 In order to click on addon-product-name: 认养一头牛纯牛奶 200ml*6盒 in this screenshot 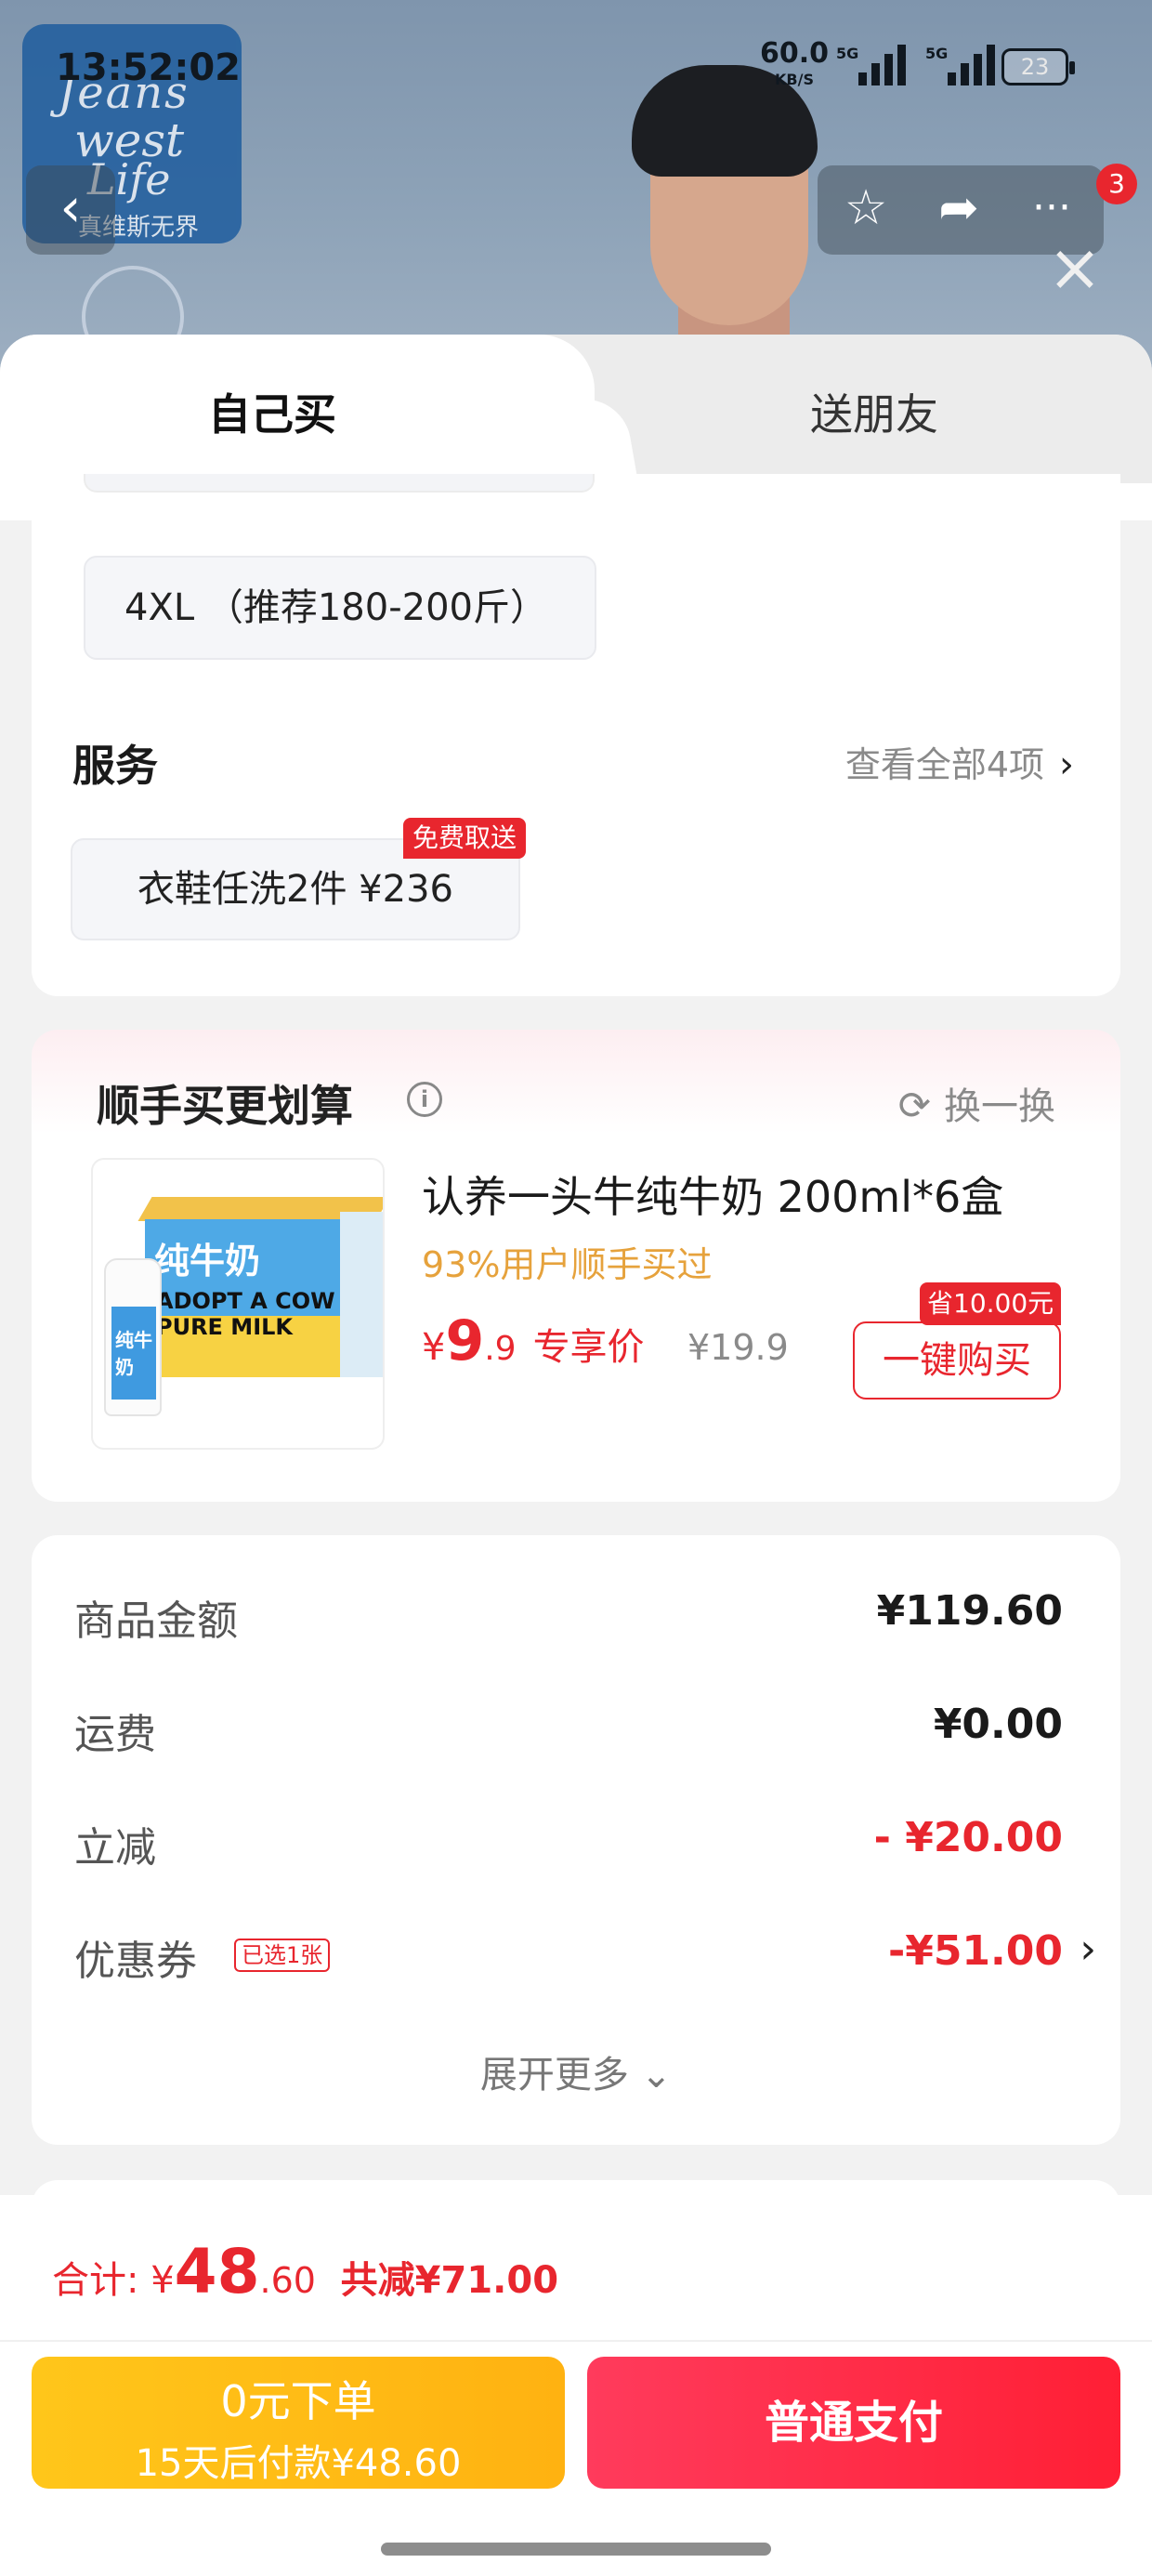, I will do `click(712, 1194)`.